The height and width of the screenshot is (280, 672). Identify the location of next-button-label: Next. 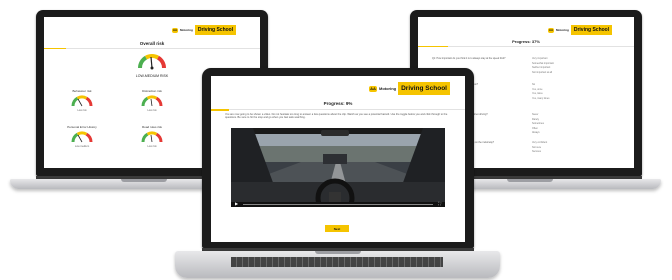
(337, 228).